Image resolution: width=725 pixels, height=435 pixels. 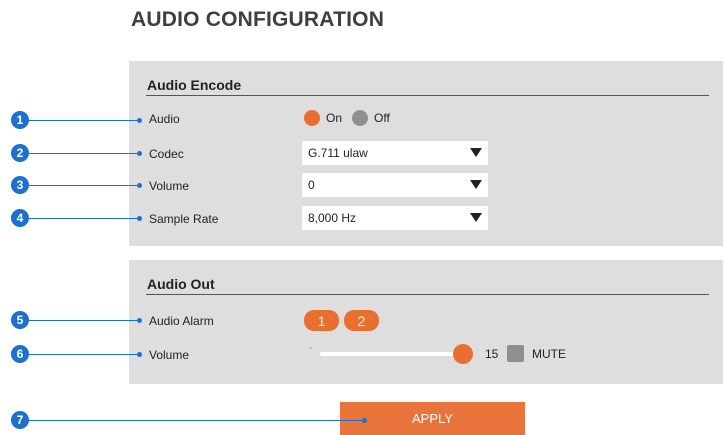 I want to click on audio-label: Audio, so click(x=164, y=119).